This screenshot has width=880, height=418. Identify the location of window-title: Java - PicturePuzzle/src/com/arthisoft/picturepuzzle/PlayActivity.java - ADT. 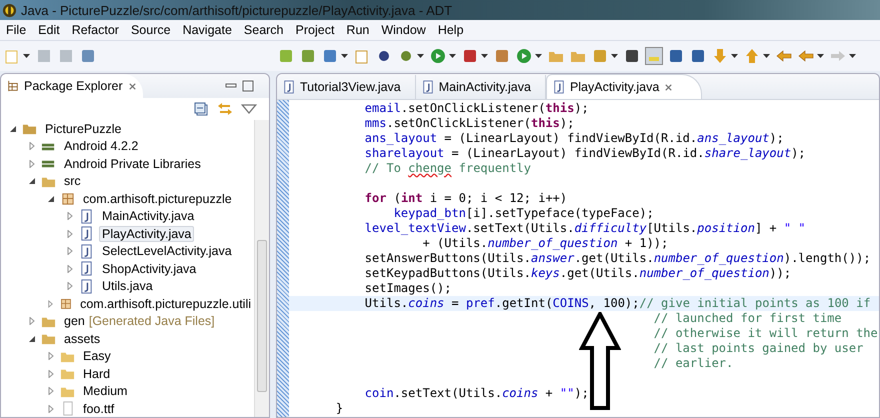
(236, 10).